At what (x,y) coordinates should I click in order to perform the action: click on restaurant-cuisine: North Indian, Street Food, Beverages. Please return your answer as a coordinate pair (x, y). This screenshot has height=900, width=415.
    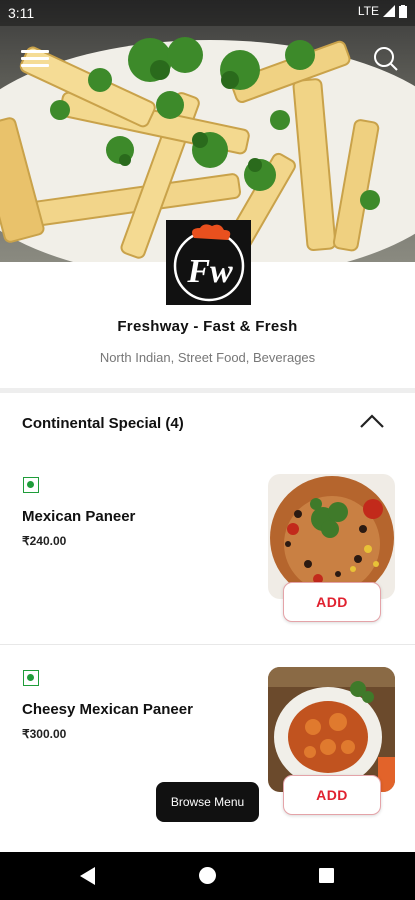
    Looking at the image, I should click on (207, 357).